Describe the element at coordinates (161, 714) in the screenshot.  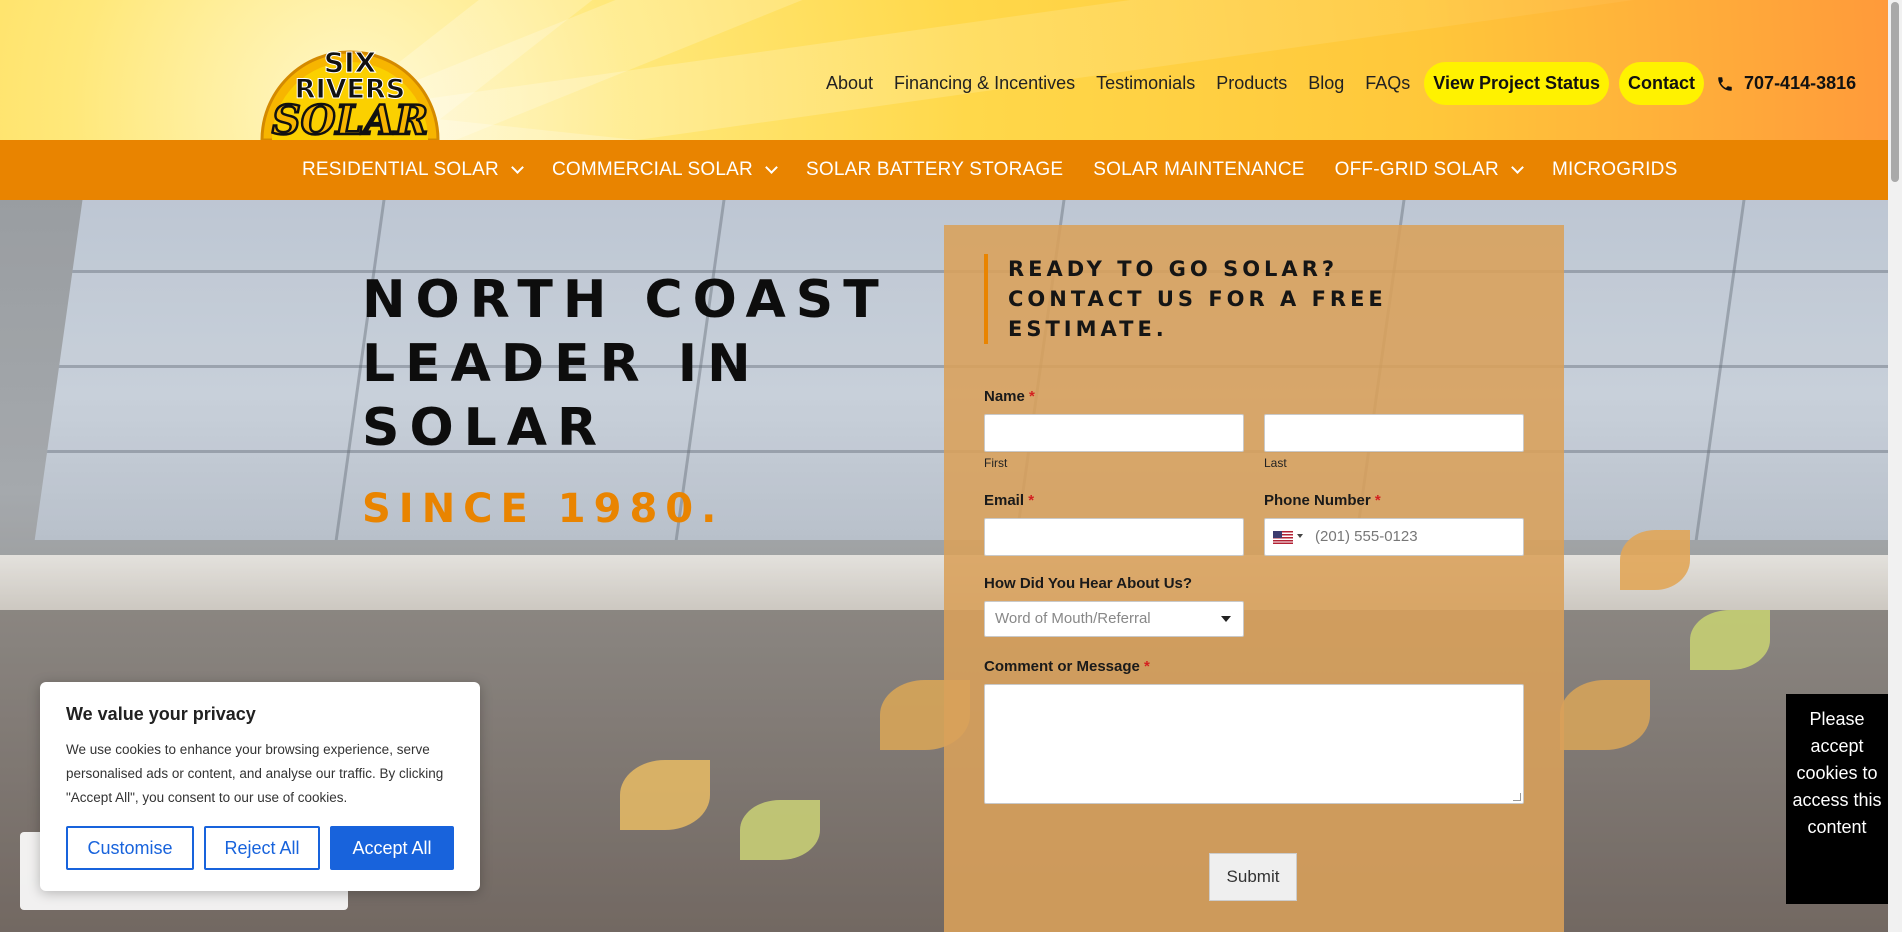
I see `cookie-title: We value your privacy` at that location.